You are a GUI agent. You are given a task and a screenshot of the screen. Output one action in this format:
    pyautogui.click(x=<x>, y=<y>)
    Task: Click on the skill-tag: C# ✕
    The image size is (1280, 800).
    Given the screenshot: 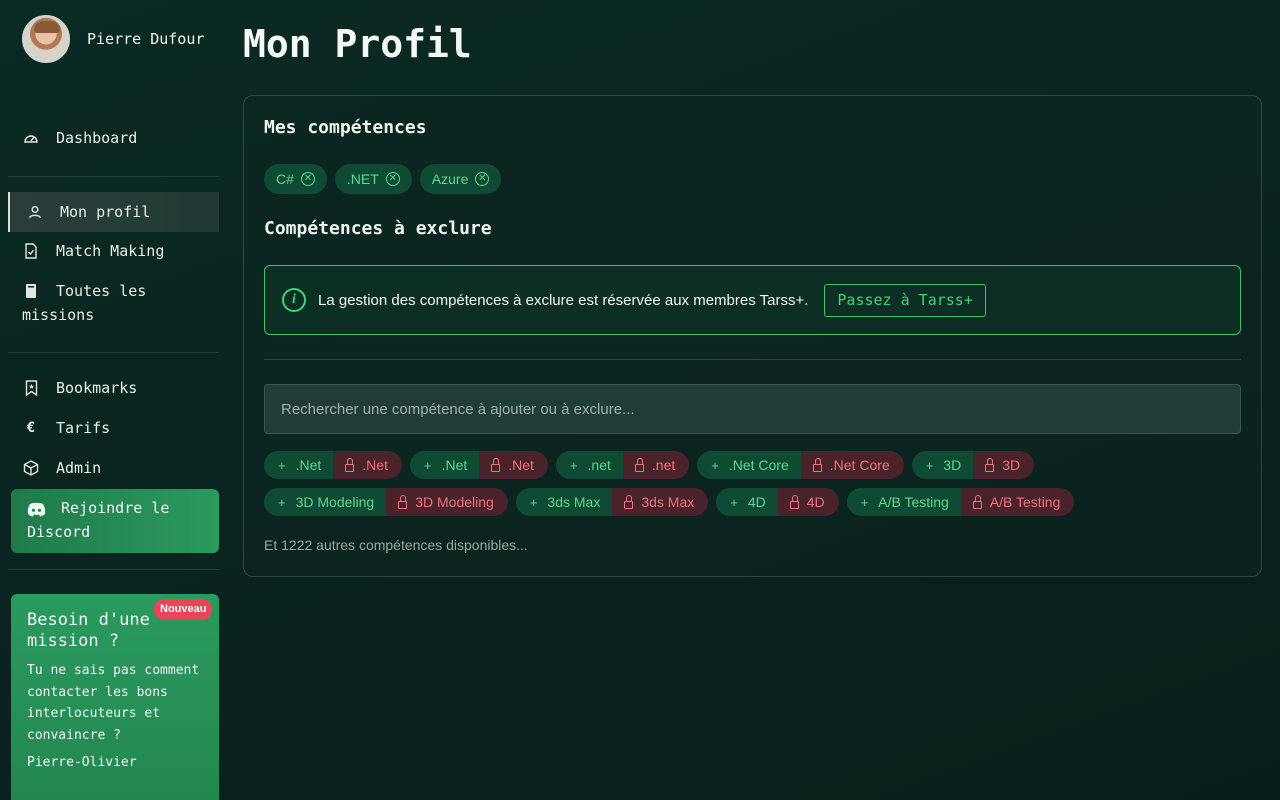 What is the action you would take?
    pyautogui.click(x=295, y=179)
    